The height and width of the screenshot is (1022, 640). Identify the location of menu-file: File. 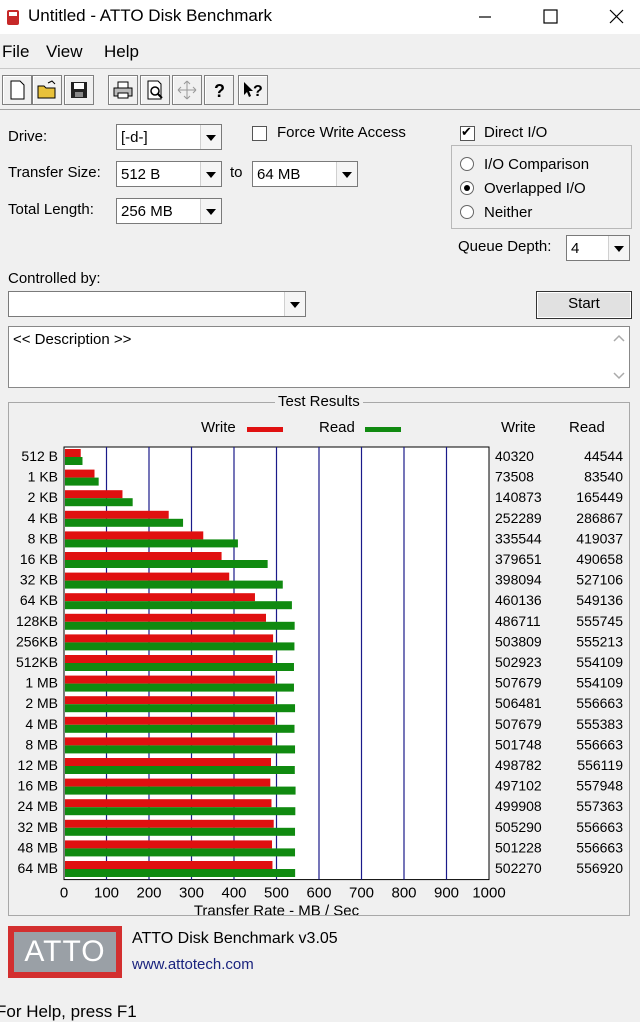
(15, 52).